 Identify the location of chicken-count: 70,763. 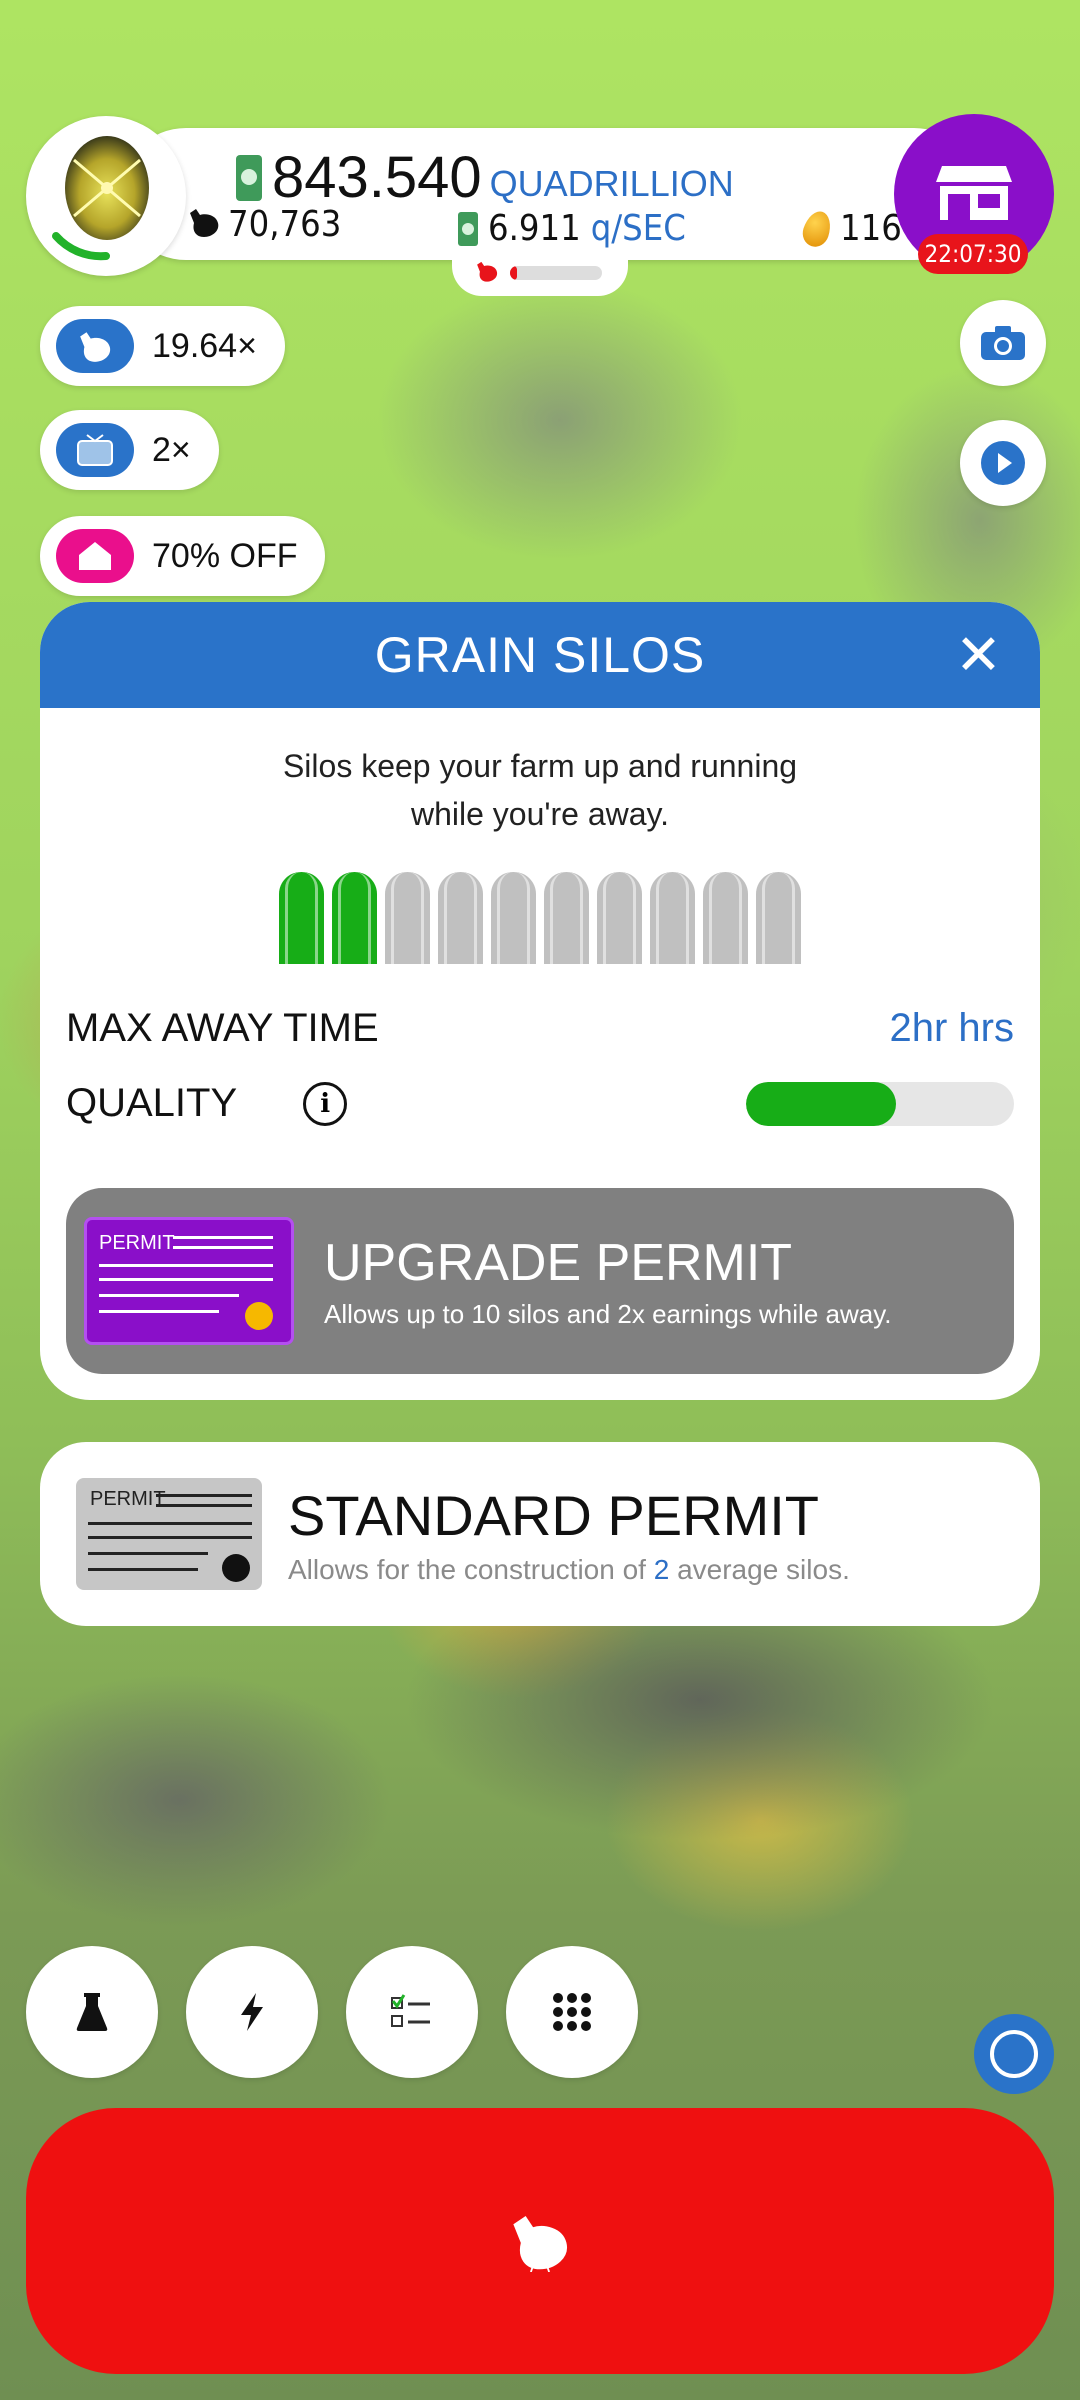
(263, 224).